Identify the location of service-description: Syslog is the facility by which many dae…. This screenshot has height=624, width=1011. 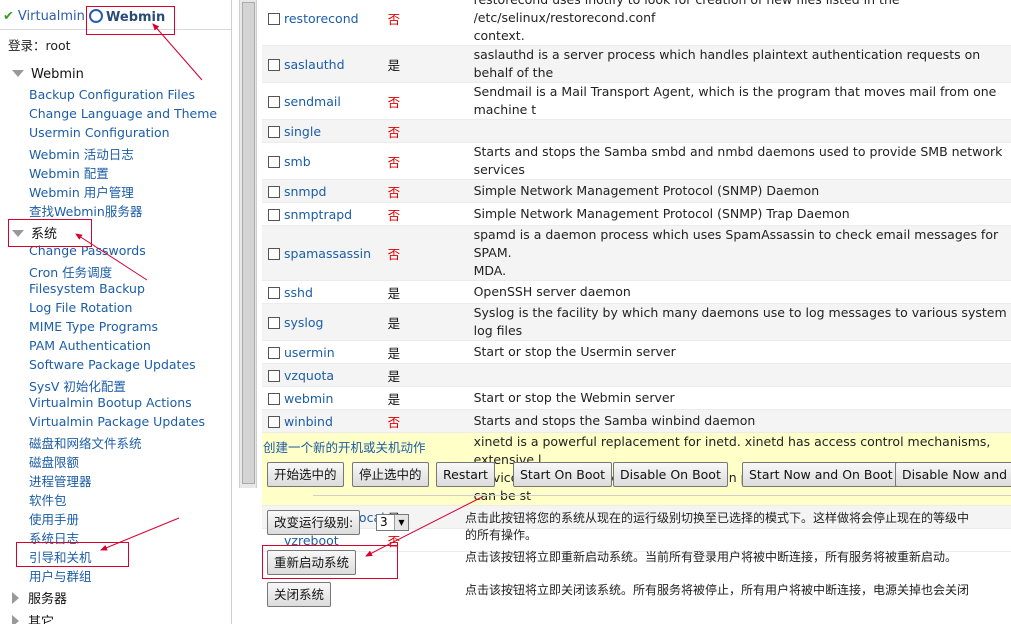
(742, 322).